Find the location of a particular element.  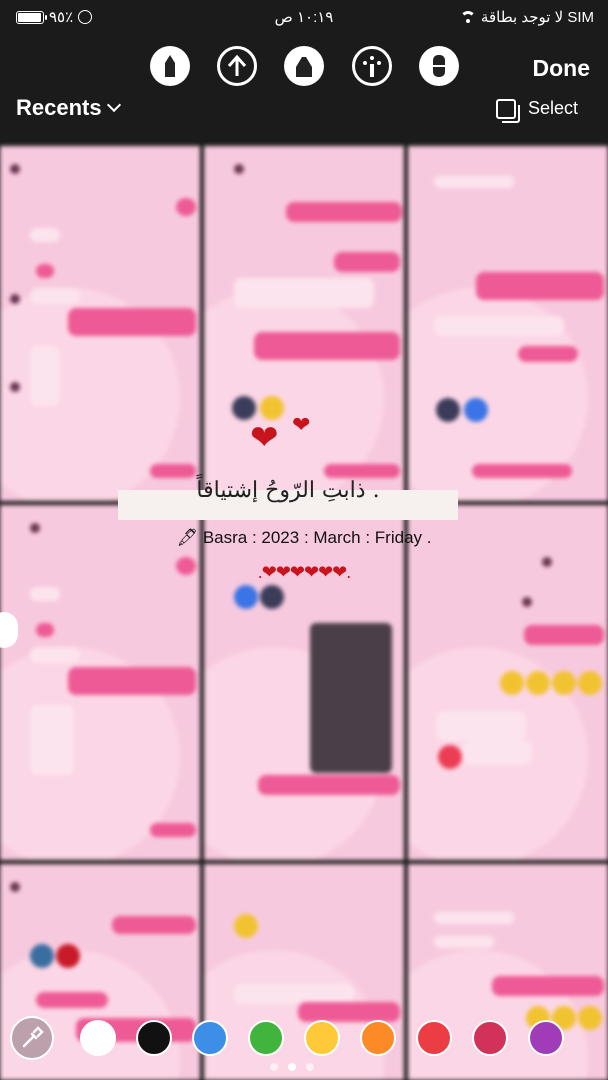

page-indicator is located at coordinates (292, 1067).